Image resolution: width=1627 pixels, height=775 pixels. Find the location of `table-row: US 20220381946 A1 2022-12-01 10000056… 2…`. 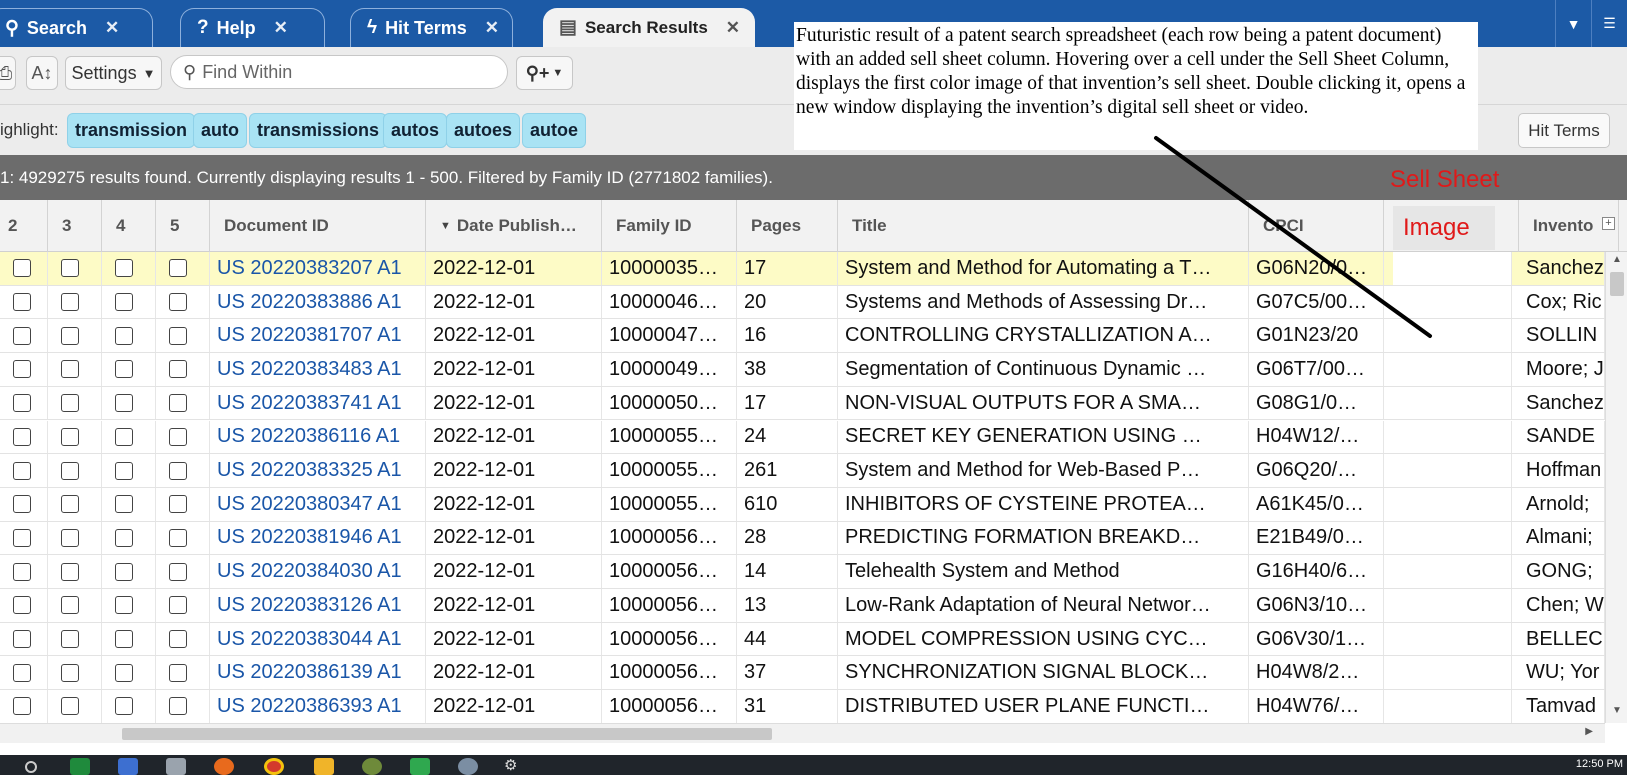

table-row: US 20220381946 A1 2022-12-01 10000056… 2… is located at coordinates (802, 538).